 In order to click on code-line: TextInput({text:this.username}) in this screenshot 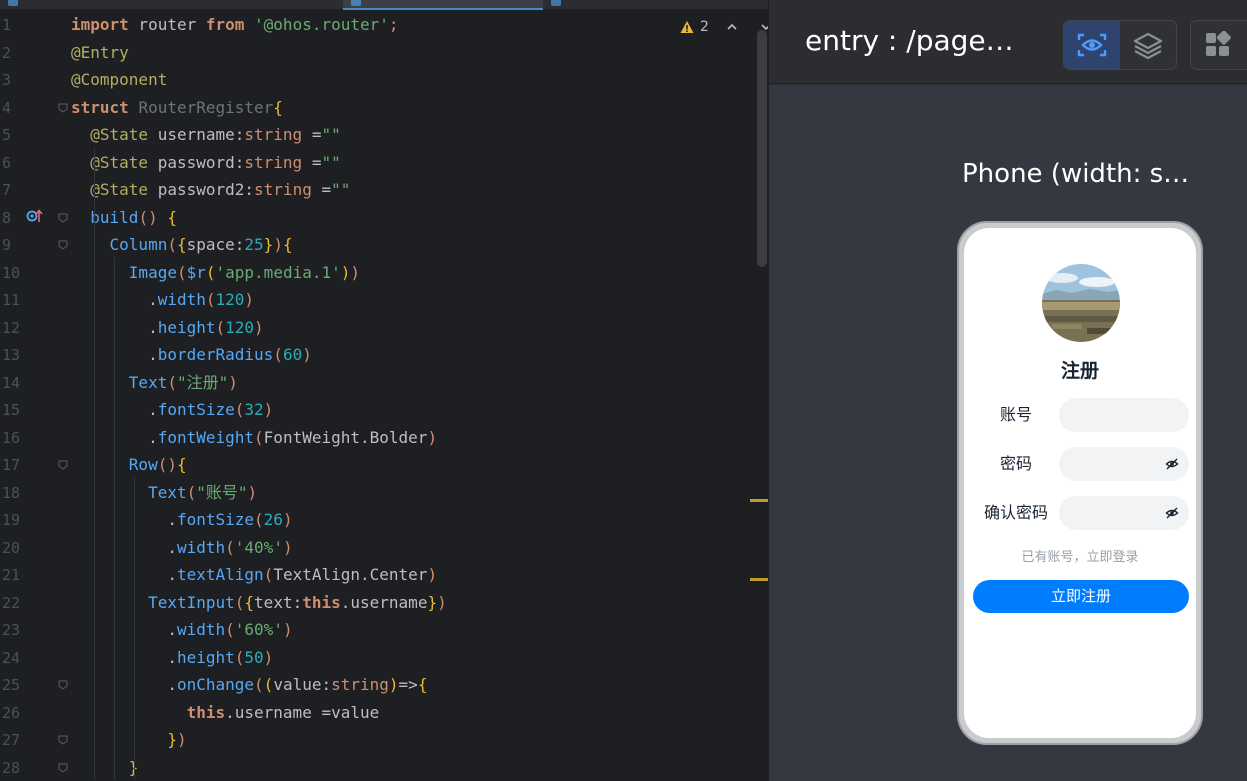, I will do `click(259, 603)`.